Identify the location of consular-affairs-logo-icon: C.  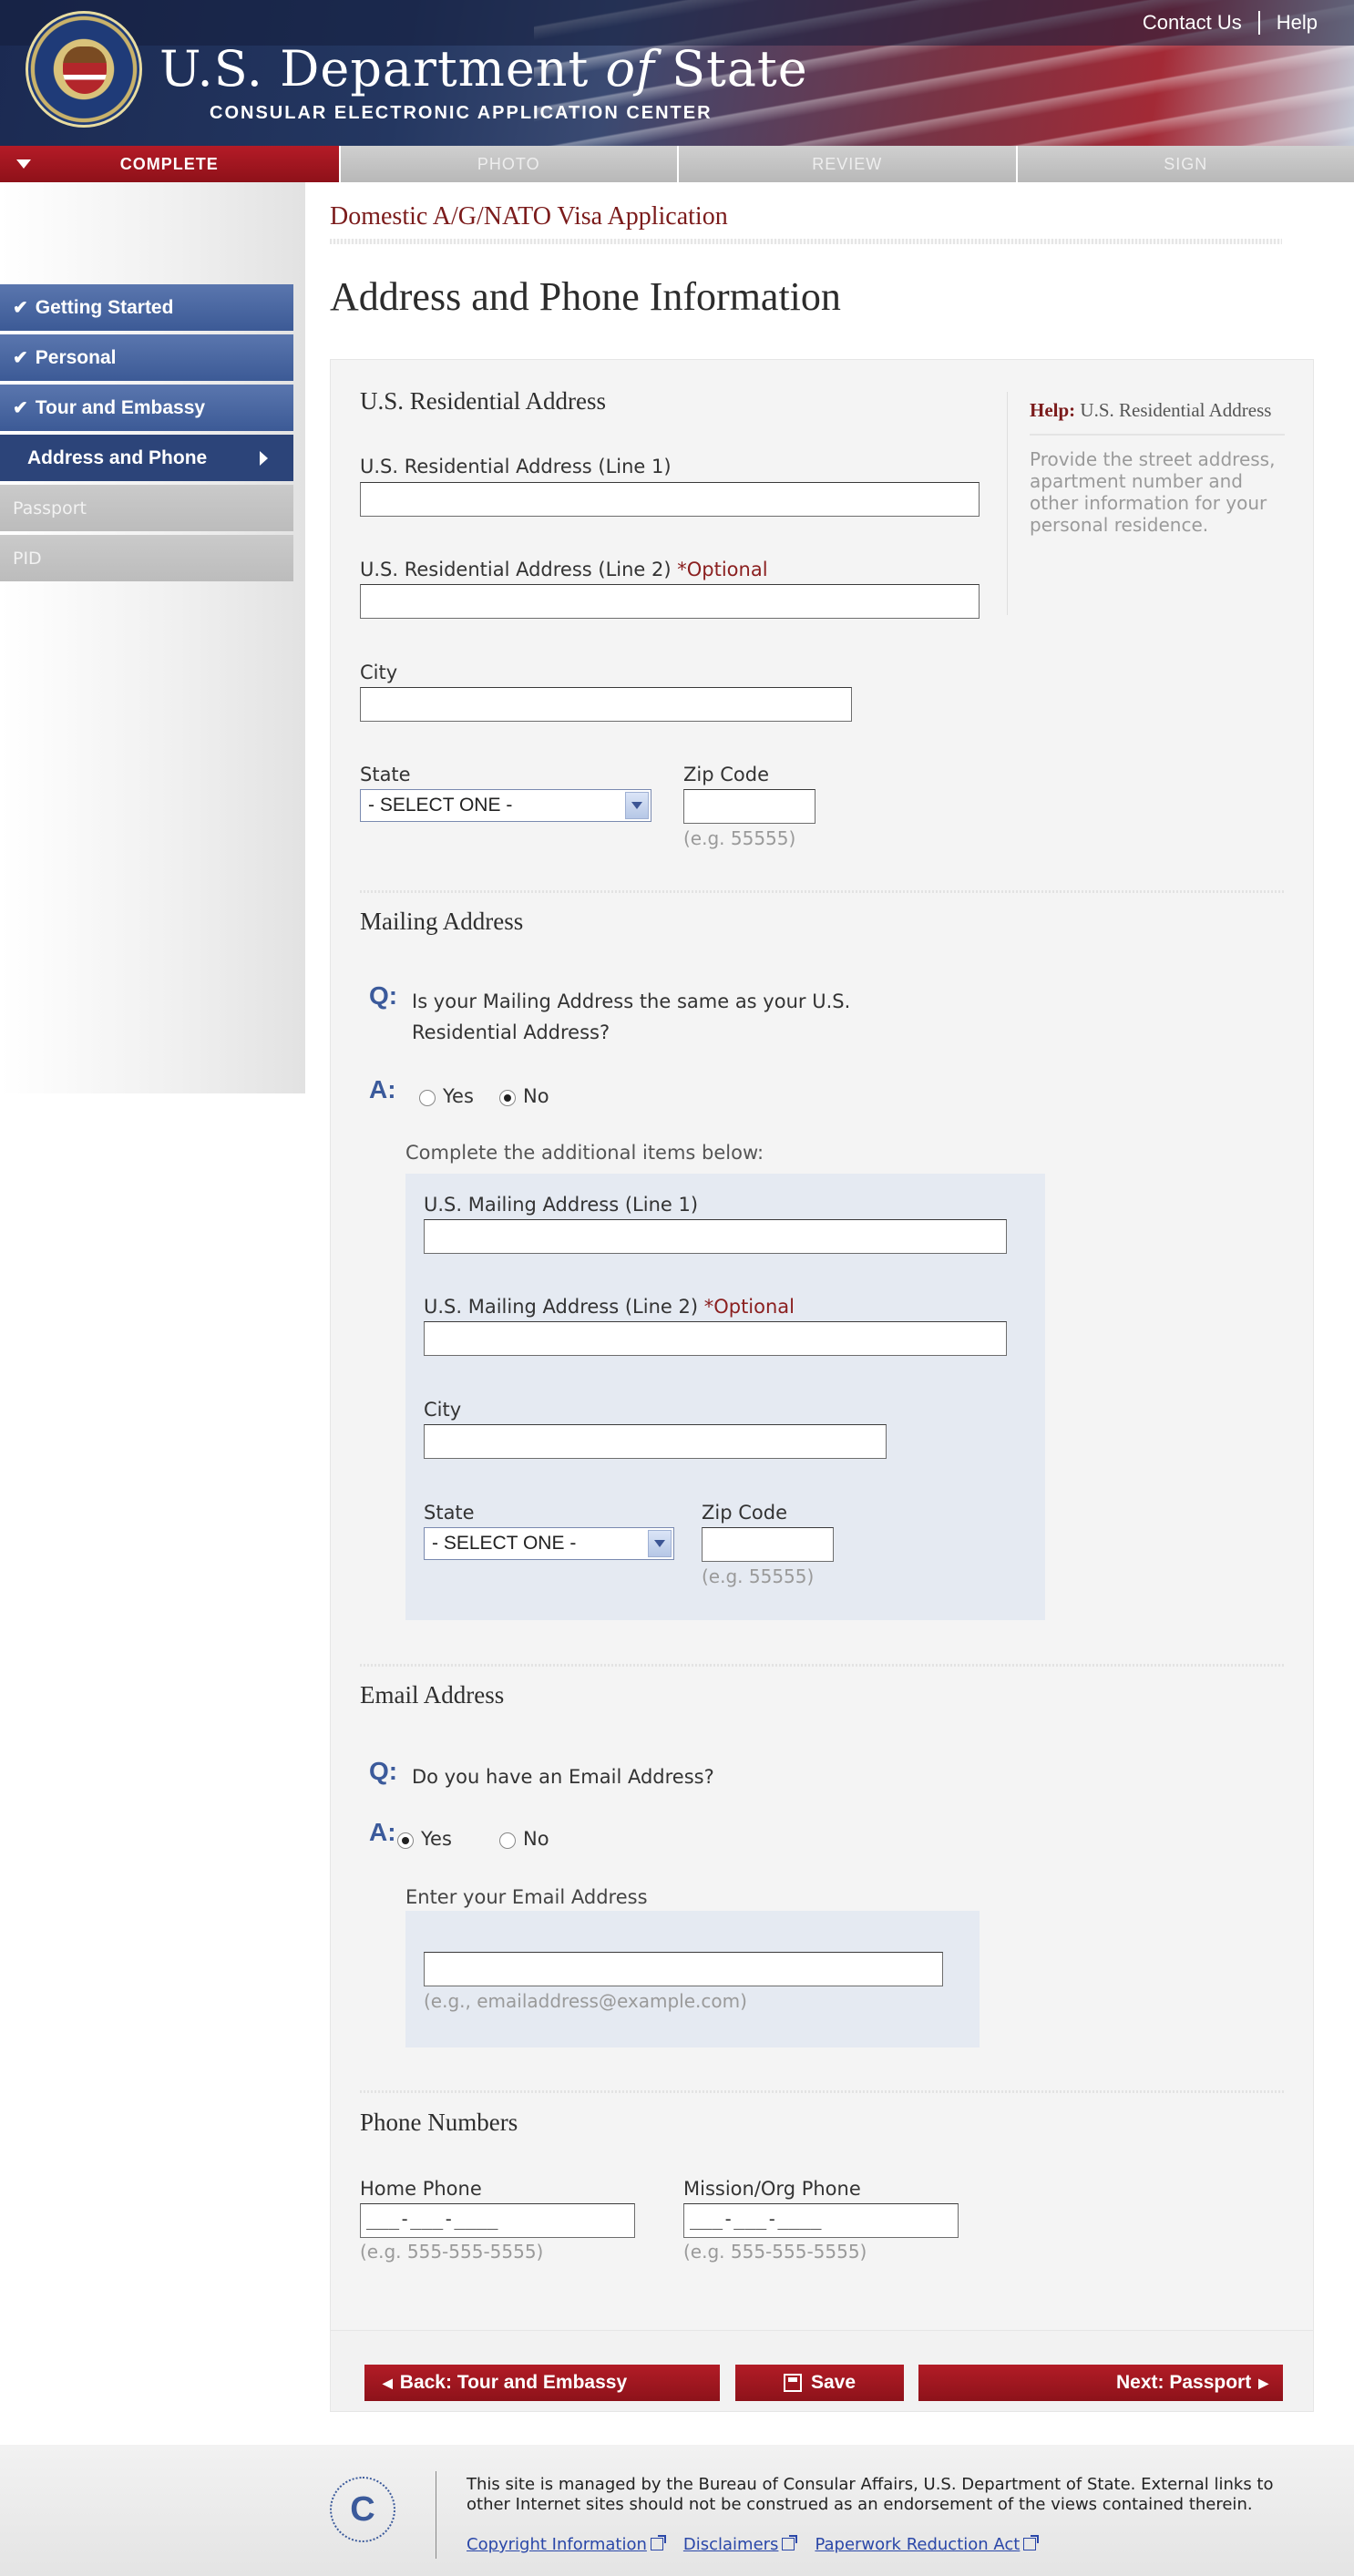
(362, 2510).